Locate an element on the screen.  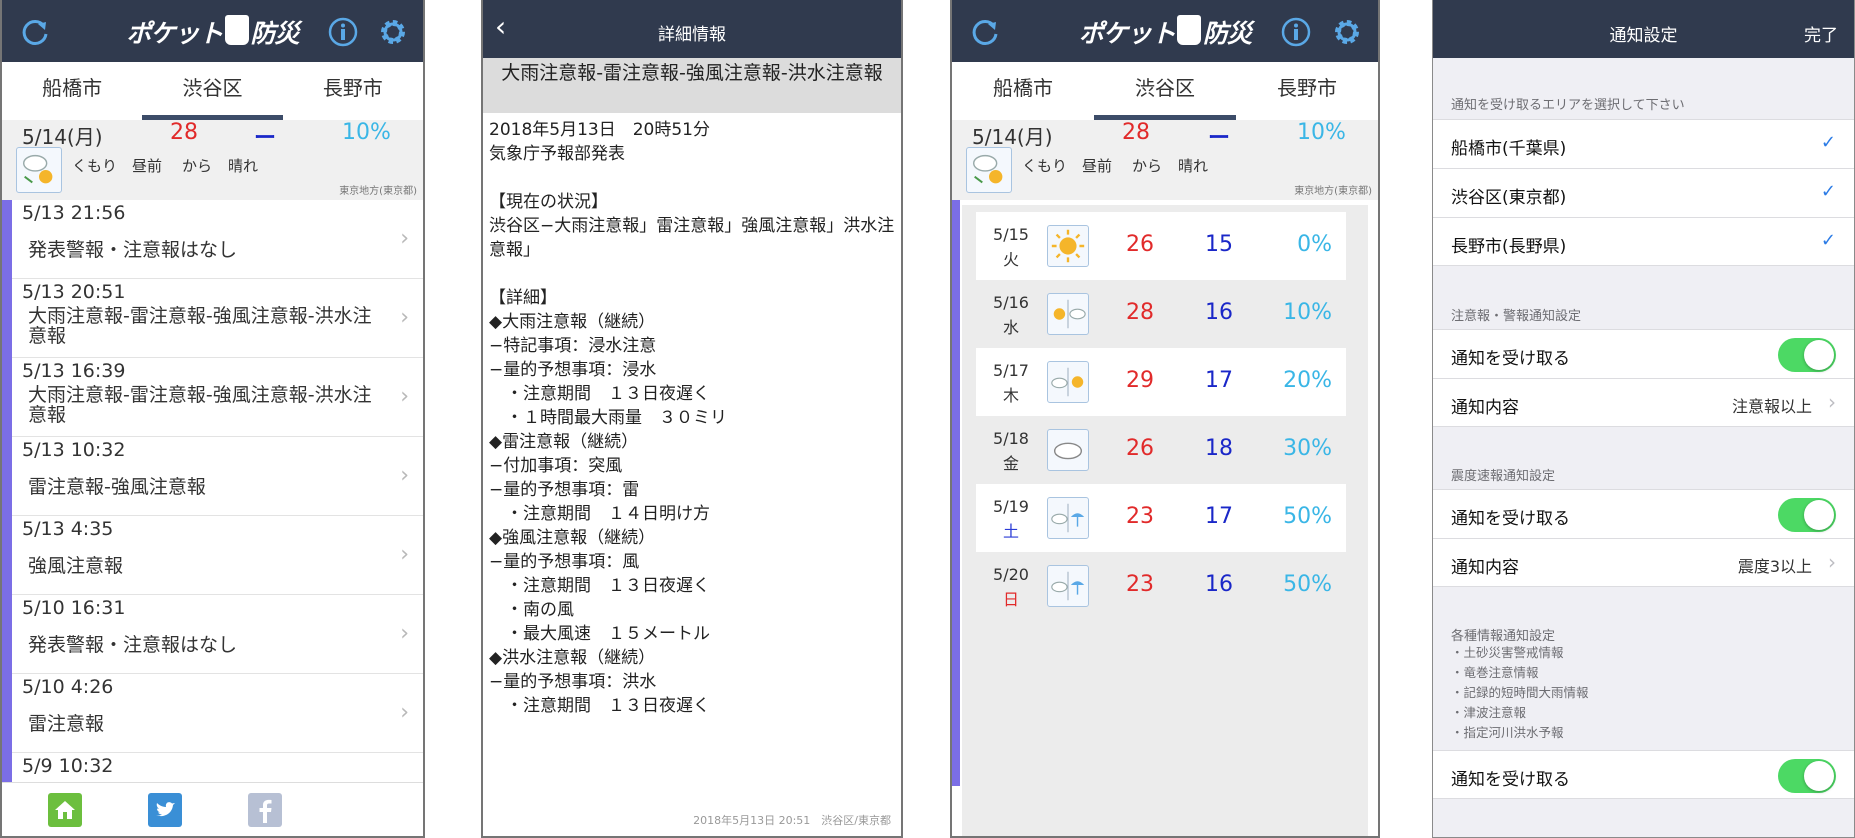
warning-section-header: 注意報・警報通知設定 is located at coordinates (1516, 316).